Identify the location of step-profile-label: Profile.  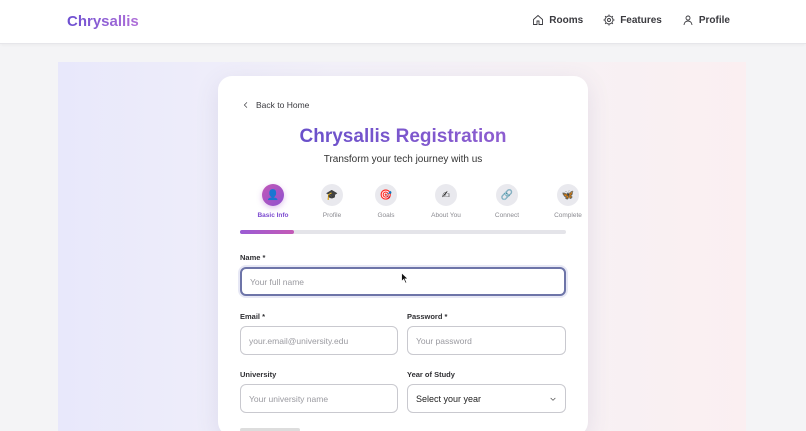
(332, 215).